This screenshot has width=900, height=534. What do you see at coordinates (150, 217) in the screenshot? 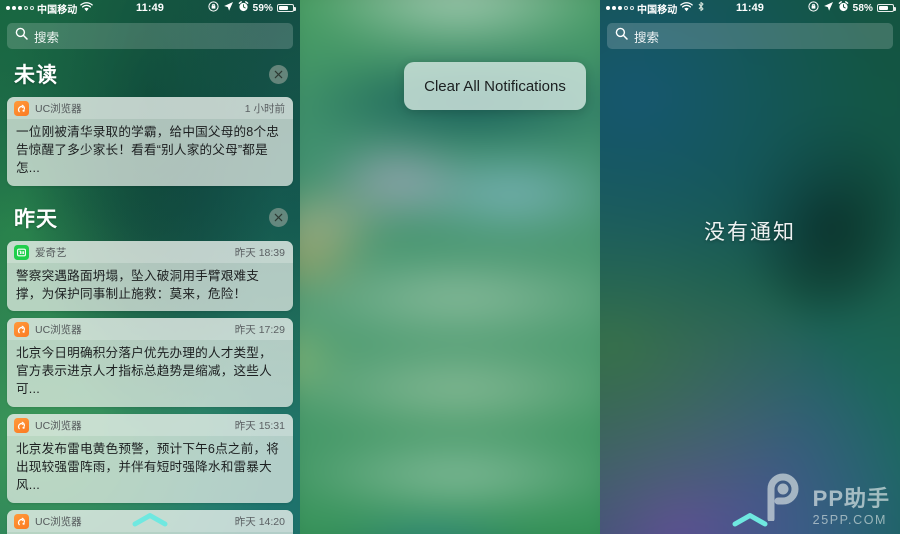
I see `group-header-yesterday: 昨天` at bounding box center [150, 217].